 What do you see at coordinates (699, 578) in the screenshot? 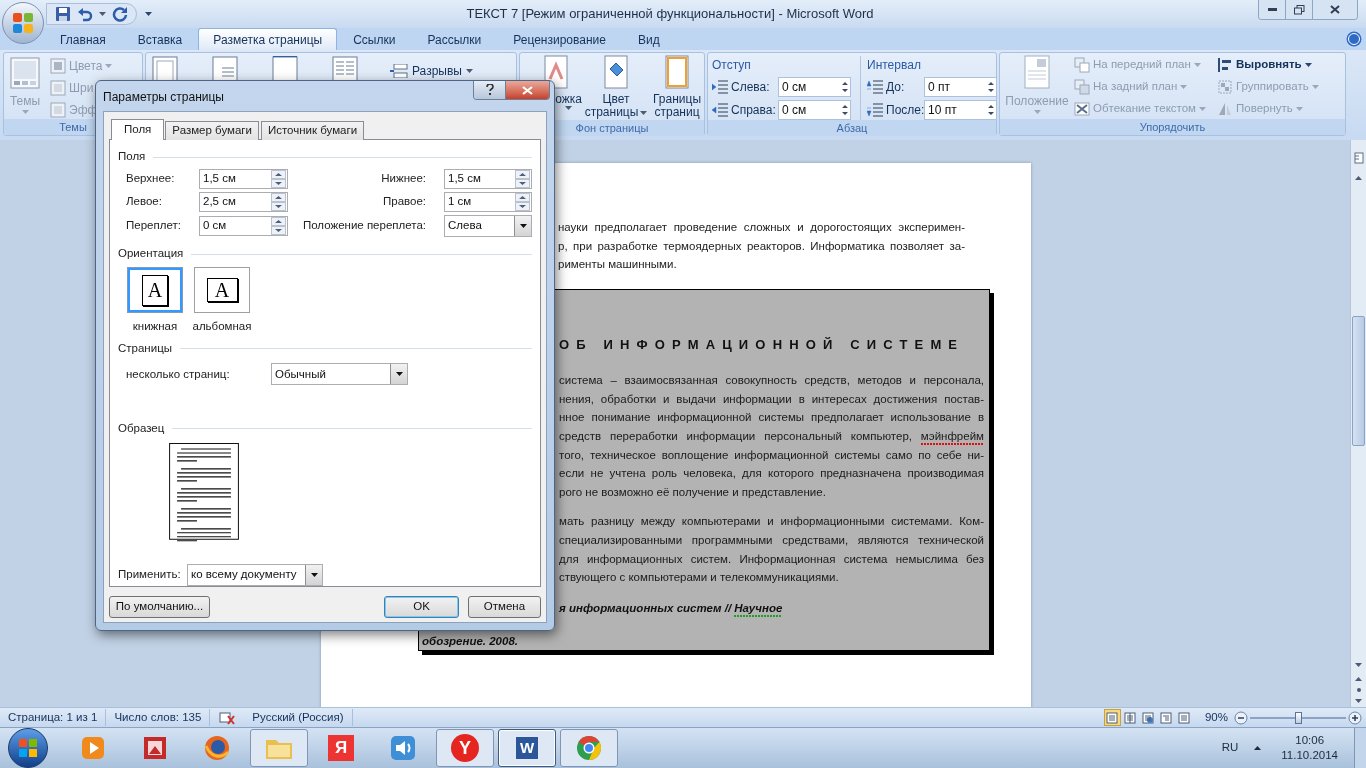
I see `text-line: ствующего с компьютерами и телекоммуникациями.` at bounding box center [699, 578].